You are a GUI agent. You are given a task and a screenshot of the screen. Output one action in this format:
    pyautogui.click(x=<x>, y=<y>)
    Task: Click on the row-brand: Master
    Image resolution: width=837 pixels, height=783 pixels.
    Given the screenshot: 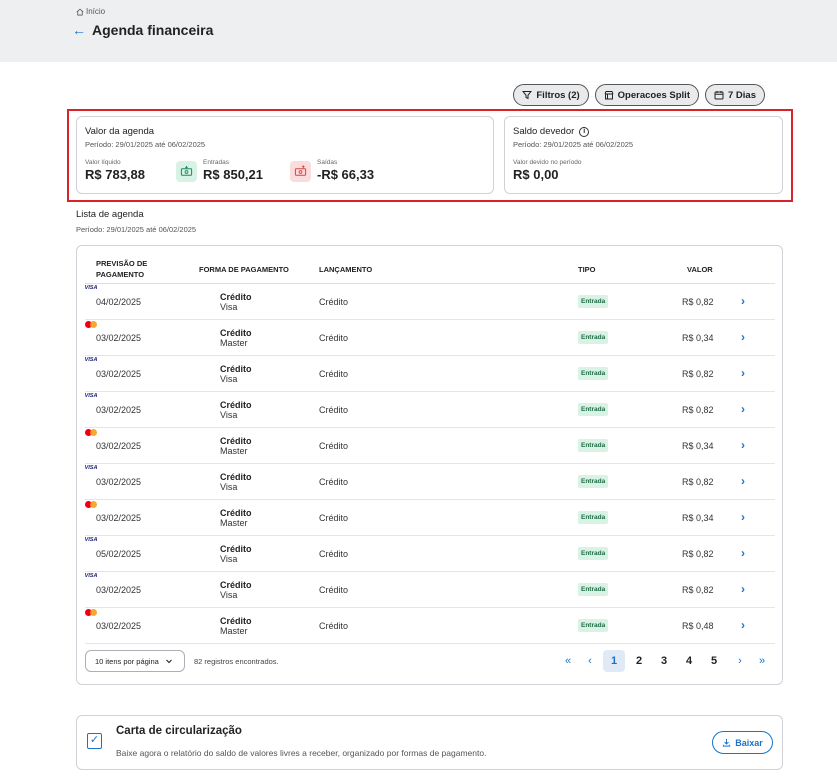 What is the action you would take?
    pyautogui.click(x=234, y=451)
    